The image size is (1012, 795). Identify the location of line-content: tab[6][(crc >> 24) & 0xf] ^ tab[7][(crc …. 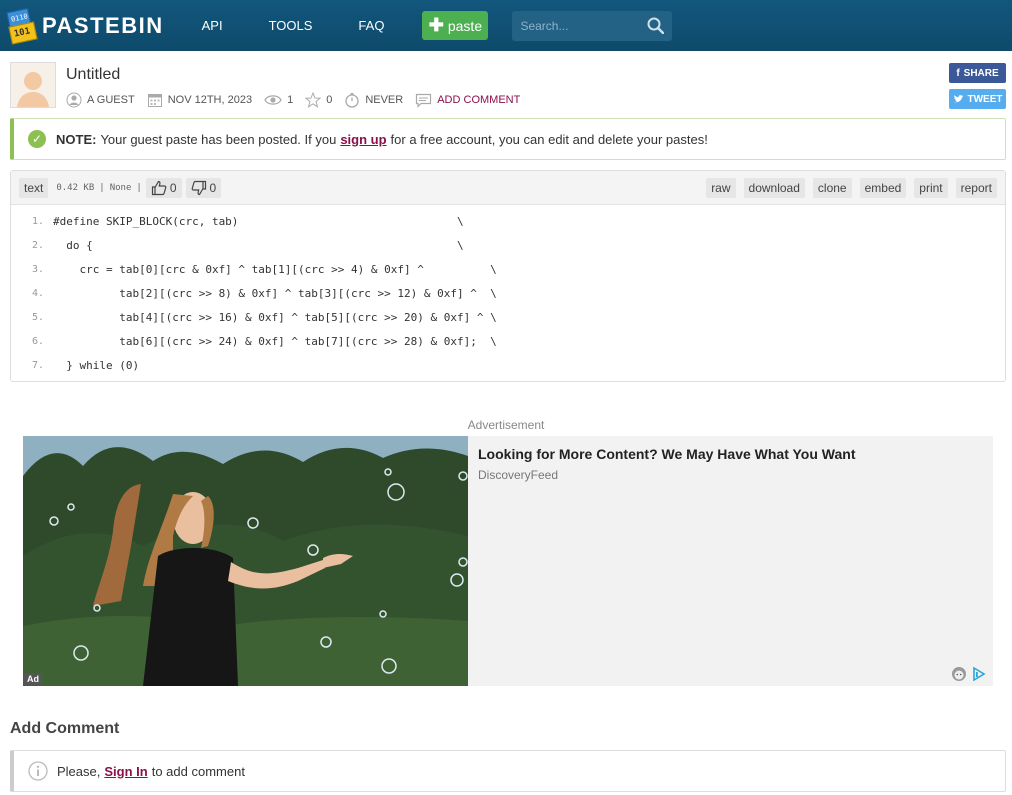
(275, 341).